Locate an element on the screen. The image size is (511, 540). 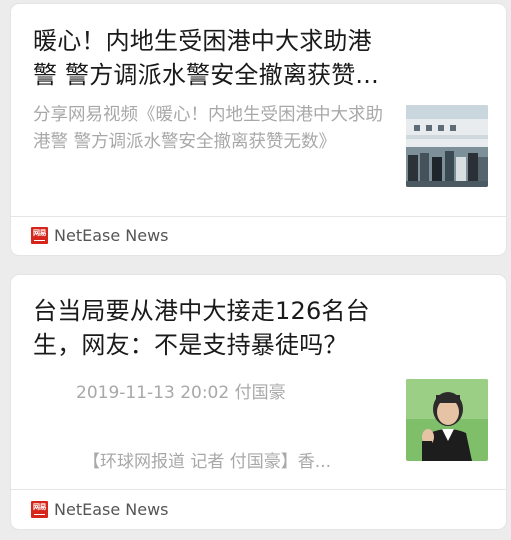
title-line-2: 生，网友：不是支持暴徒吗？ is located at coordinates (190, 345).